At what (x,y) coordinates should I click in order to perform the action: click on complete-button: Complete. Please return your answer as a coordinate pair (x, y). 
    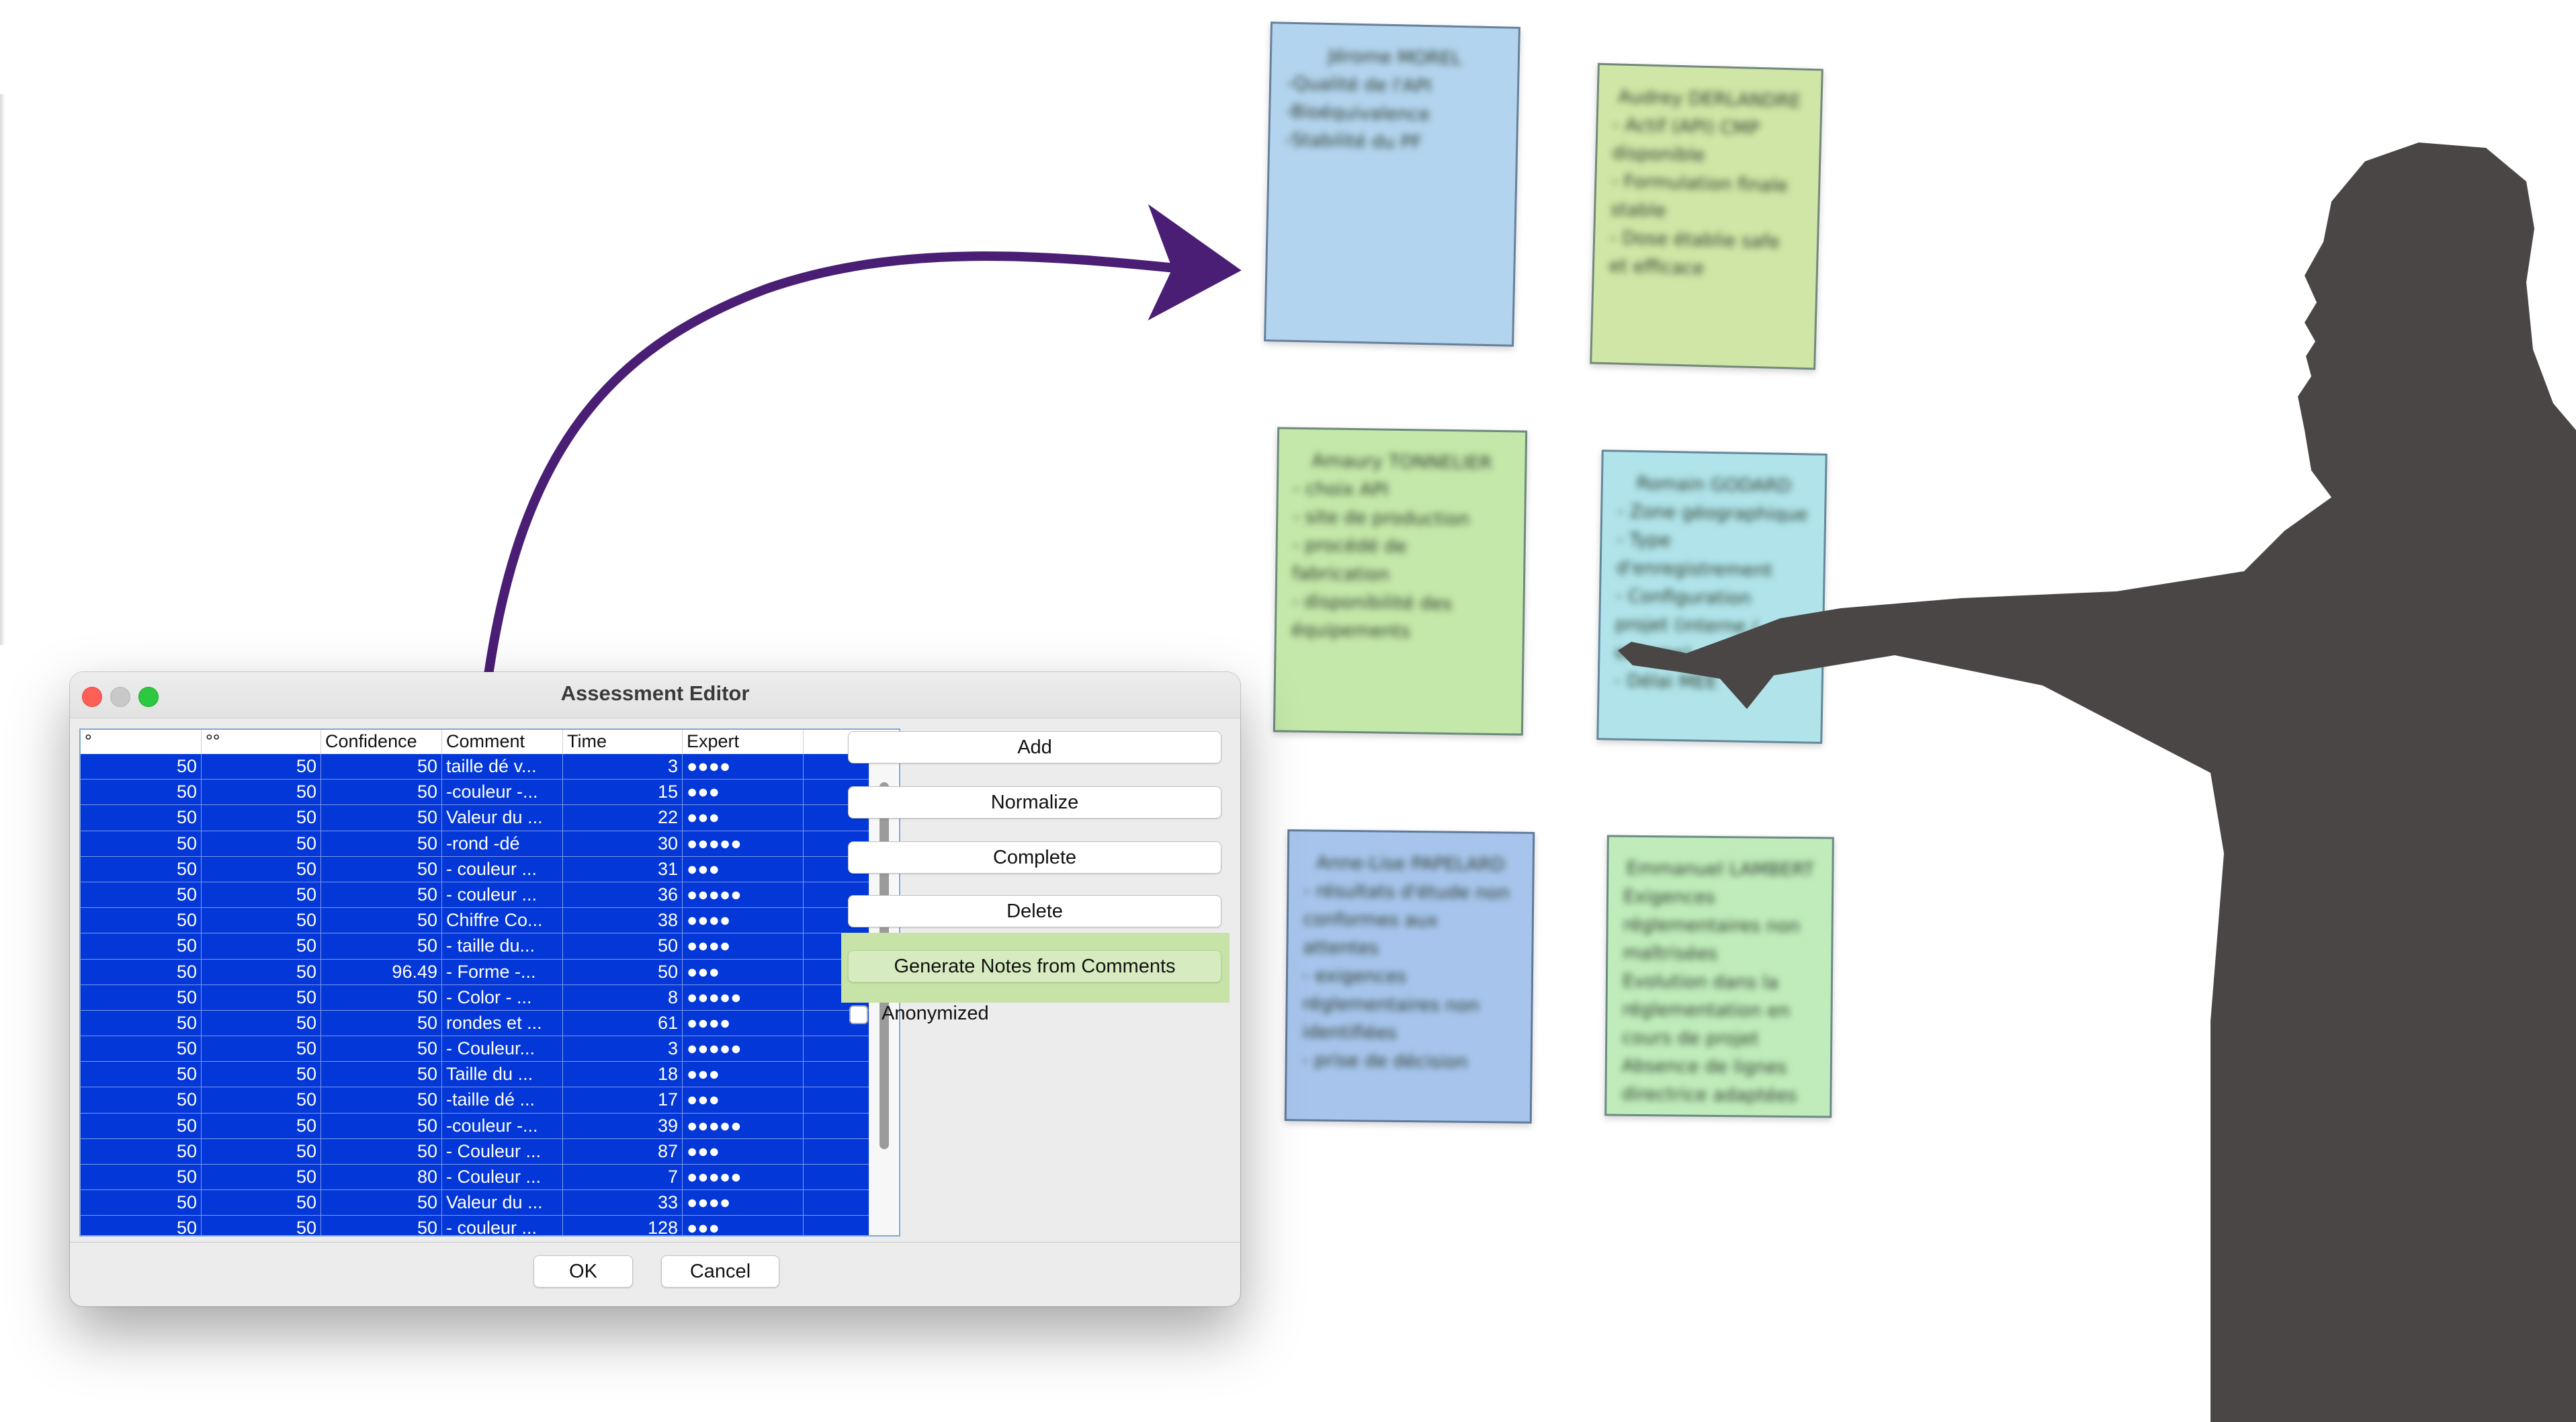
    Looking at the image, I should click on (1034, 857).